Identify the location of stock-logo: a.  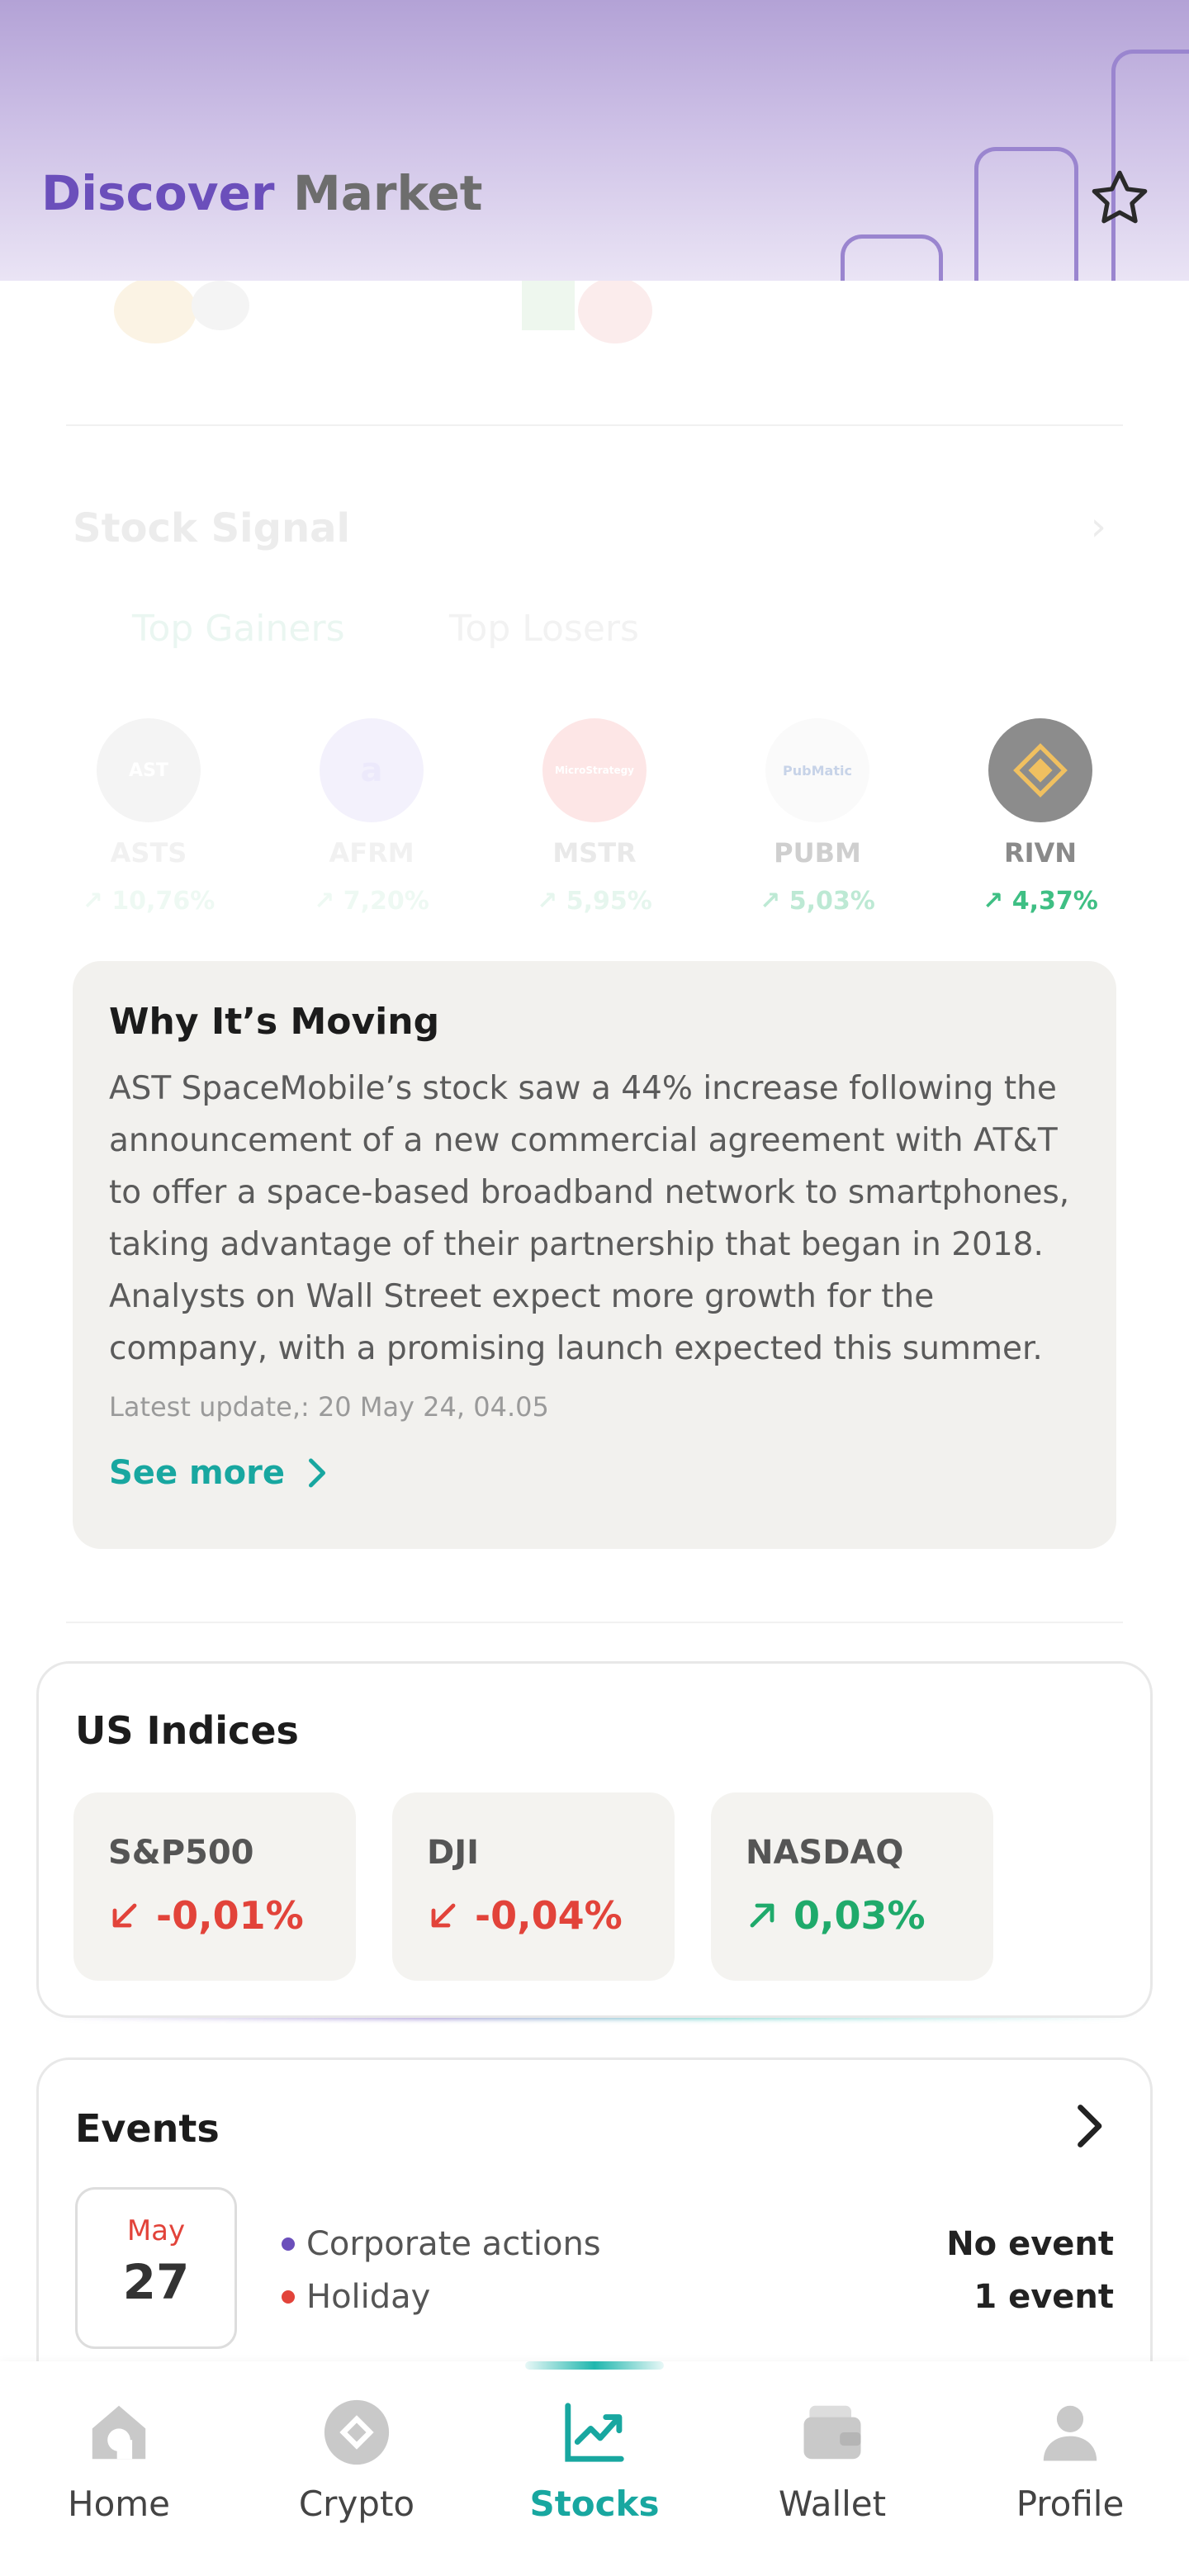
(372, 770).